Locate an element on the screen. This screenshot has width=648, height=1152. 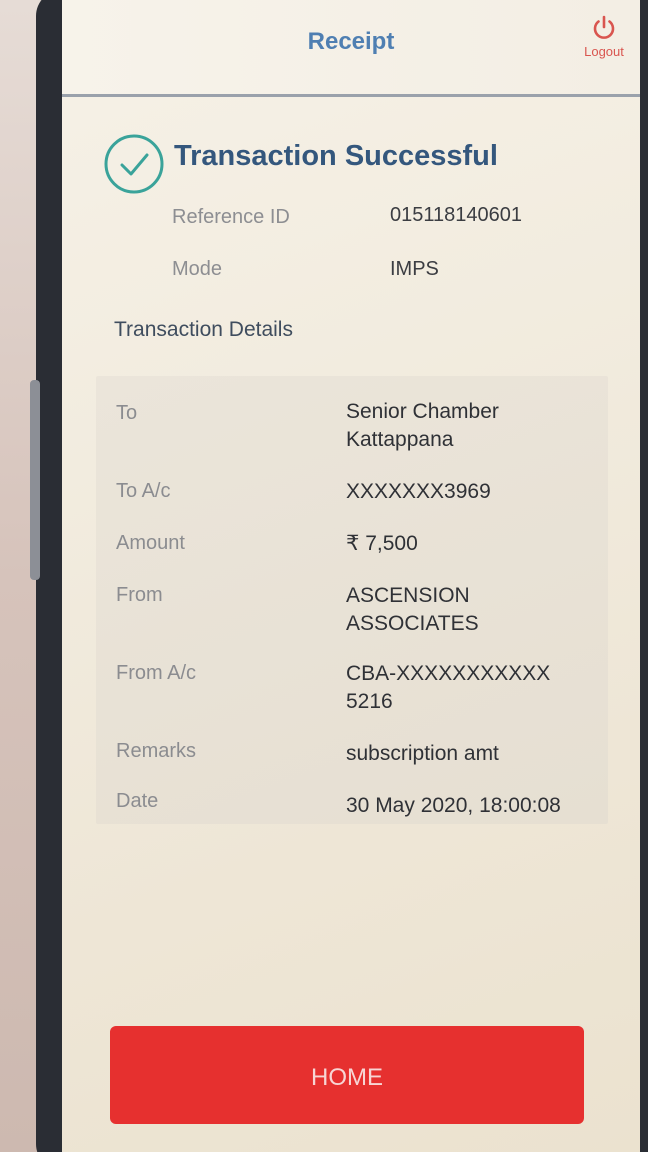
detail-label-to: To is located at coordinates (127, 413).